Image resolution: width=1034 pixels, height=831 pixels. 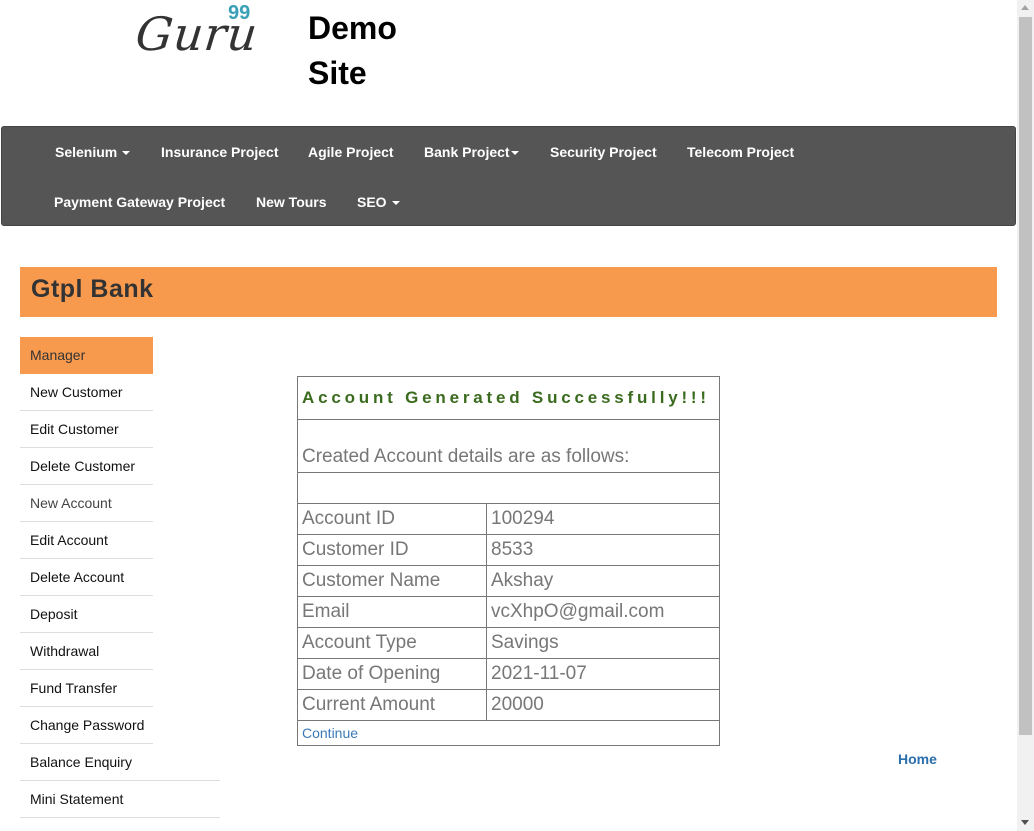 I want to click on continue-link: Continue, so click(x=330, y=733).